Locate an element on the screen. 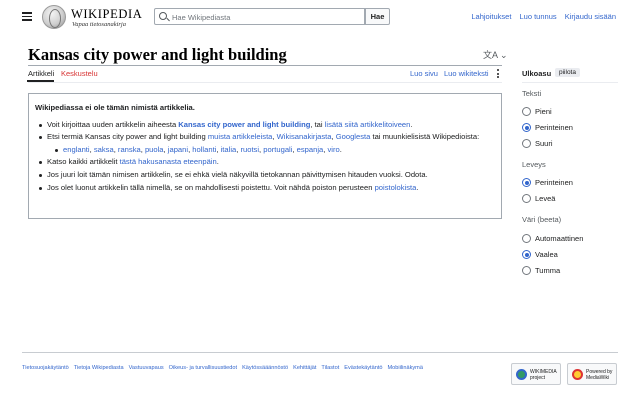 The width and height of the screenshot is (640, 400). footer-link-mobile: Mobiilinäkymä is located at coordinates (405, 368).